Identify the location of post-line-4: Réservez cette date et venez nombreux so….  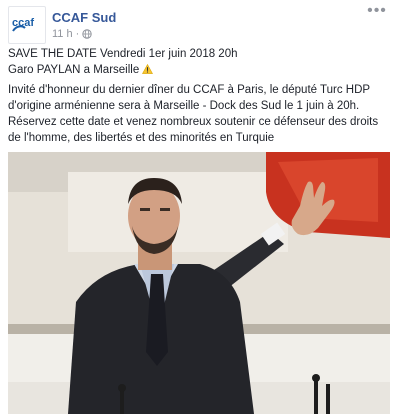
(193, 130).